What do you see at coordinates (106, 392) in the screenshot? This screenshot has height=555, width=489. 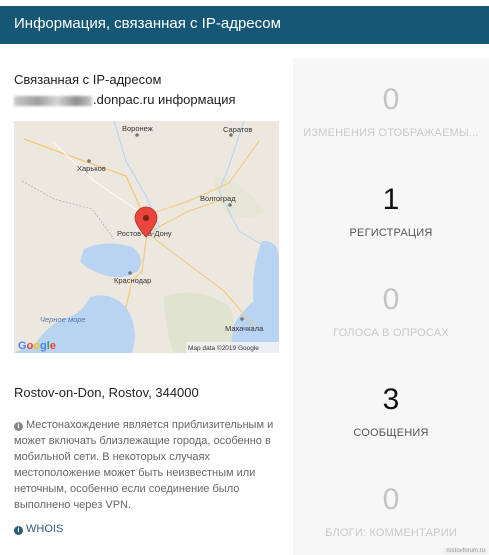 I see `location-text: Rostov-on-Don, Rostov, 344000` at bounding box center [106, 392].